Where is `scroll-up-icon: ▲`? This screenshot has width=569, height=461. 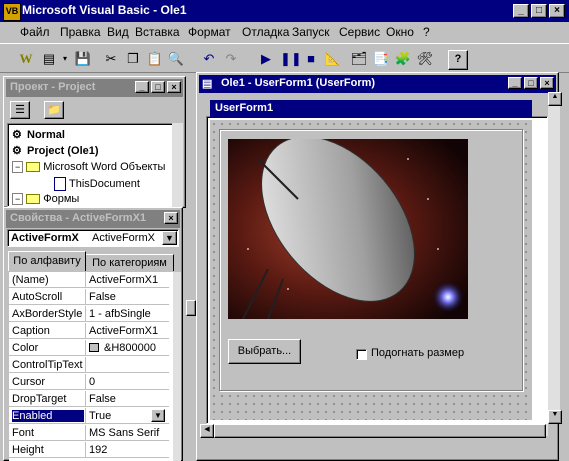
scroll-up-icon: ▲ is located at coordinates (555, 99).